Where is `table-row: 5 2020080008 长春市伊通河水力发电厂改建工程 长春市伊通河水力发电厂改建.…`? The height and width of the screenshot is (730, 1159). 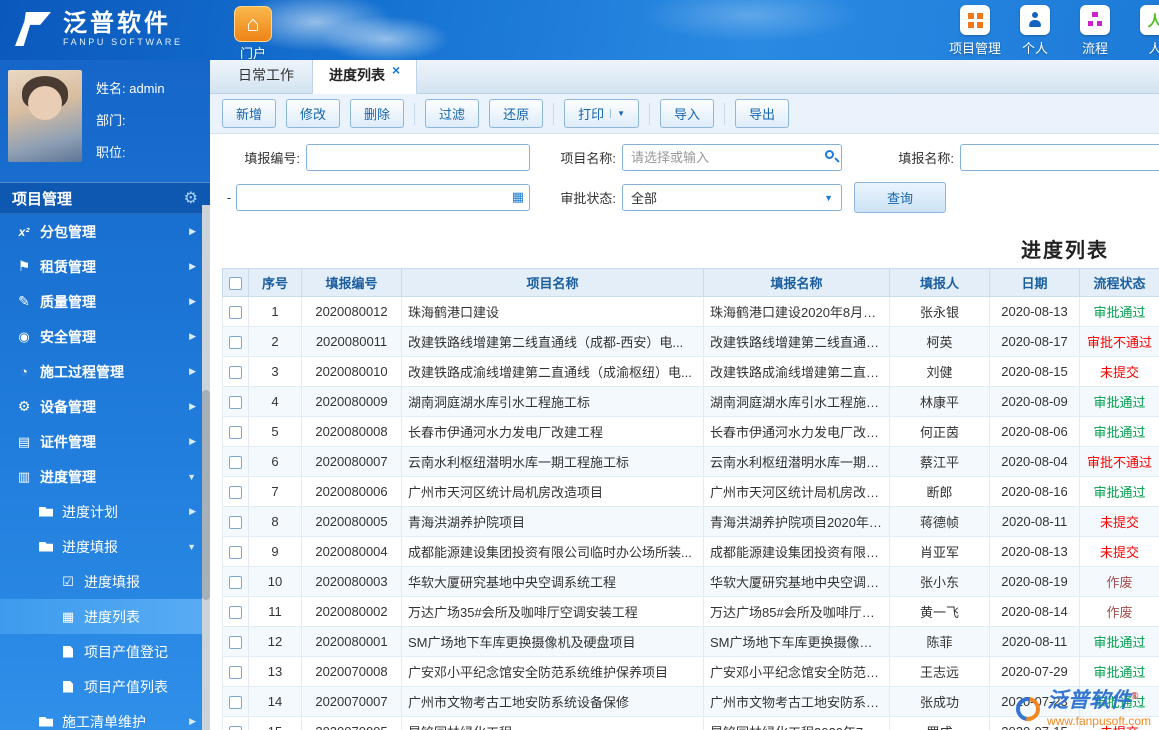 table-row: 5 2020080008 长春市伊通河水力发电厂改建工程 长春市伊通河水力发电厂改建.… is located at coordinates (690, 431).